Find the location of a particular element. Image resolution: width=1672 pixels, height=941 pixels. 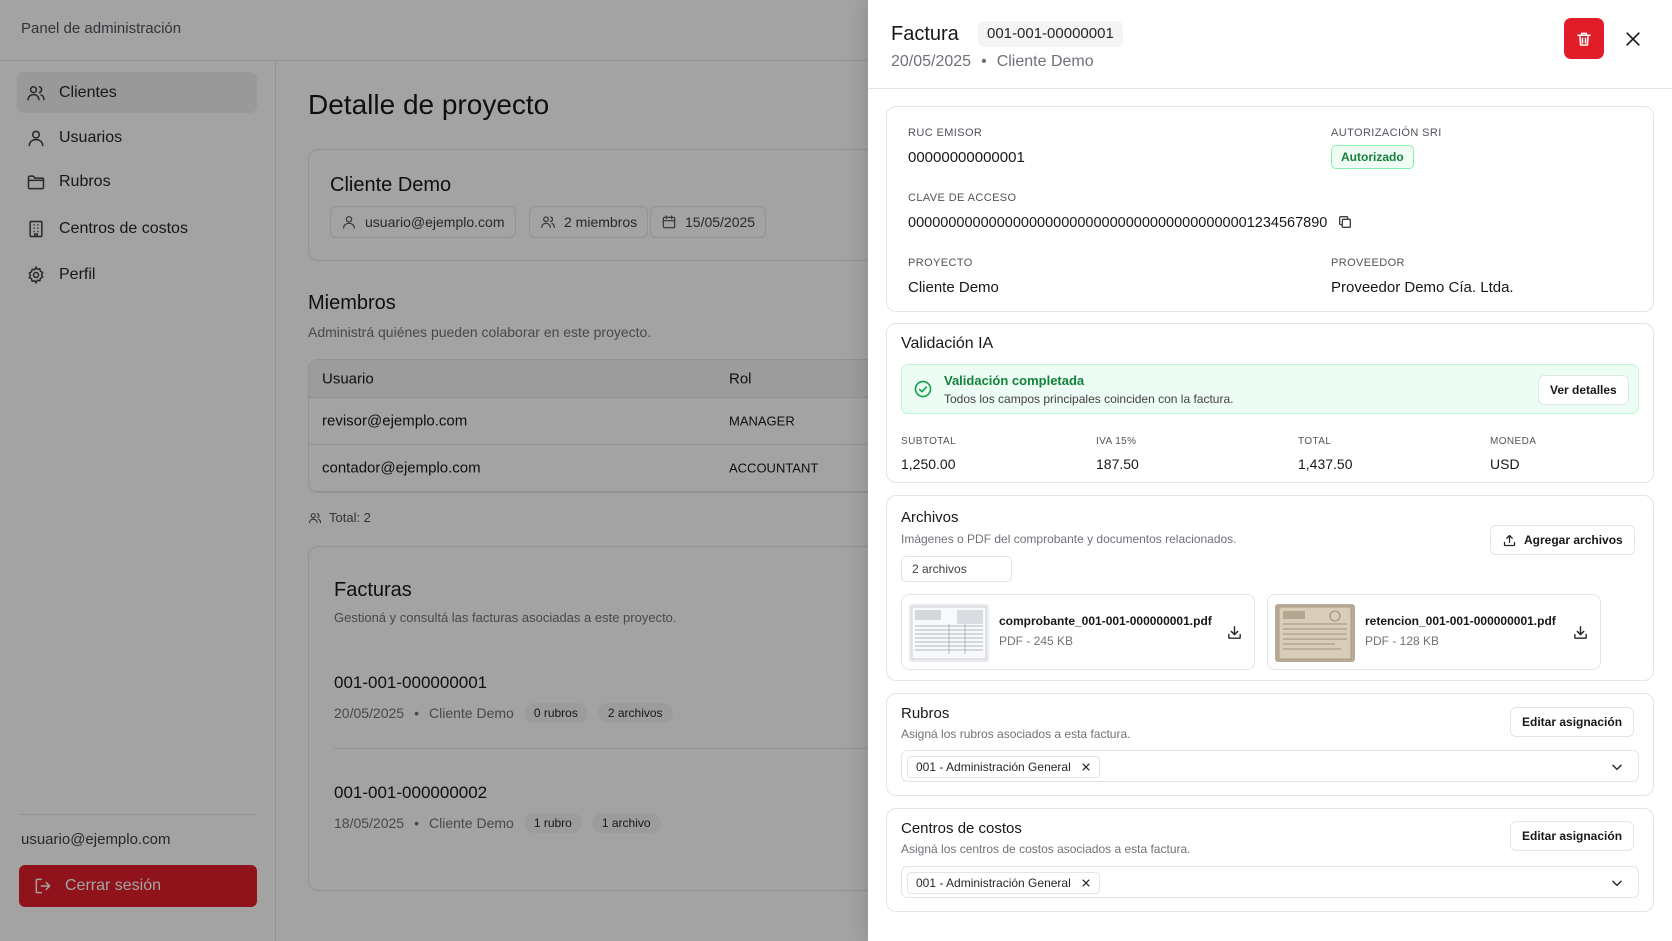

ruc-value: 00000000000001 is located at coordinates (966, 157).